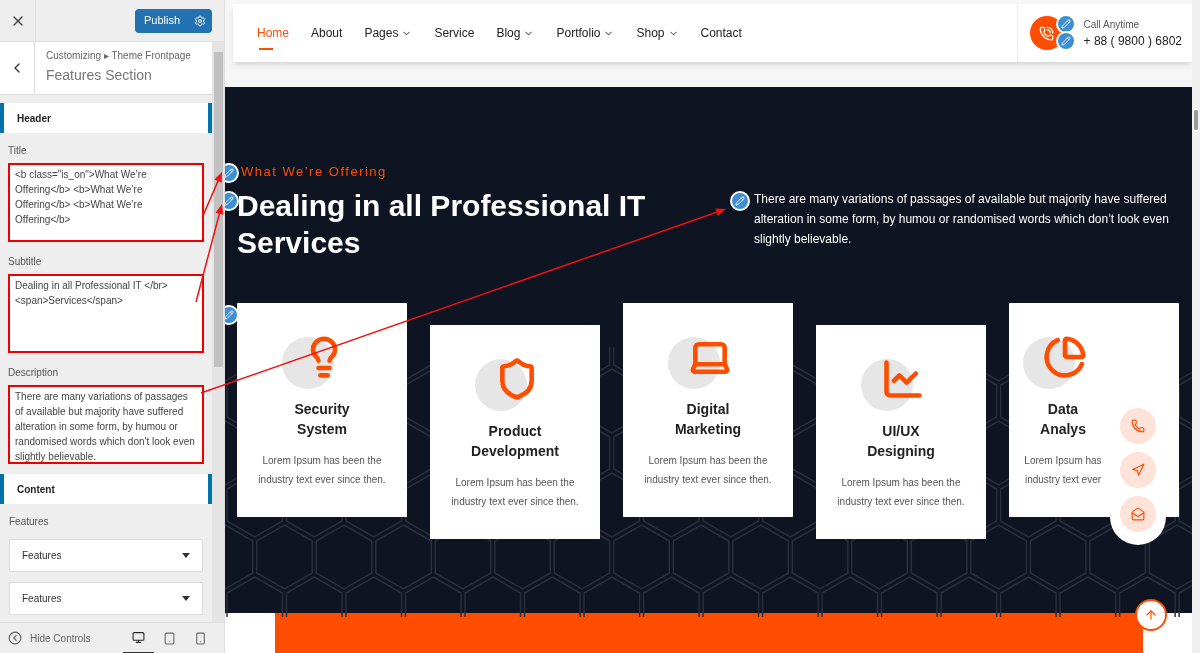 The image size is (1200, 653). I want to click on navigation-icon, so click(1138, 469).